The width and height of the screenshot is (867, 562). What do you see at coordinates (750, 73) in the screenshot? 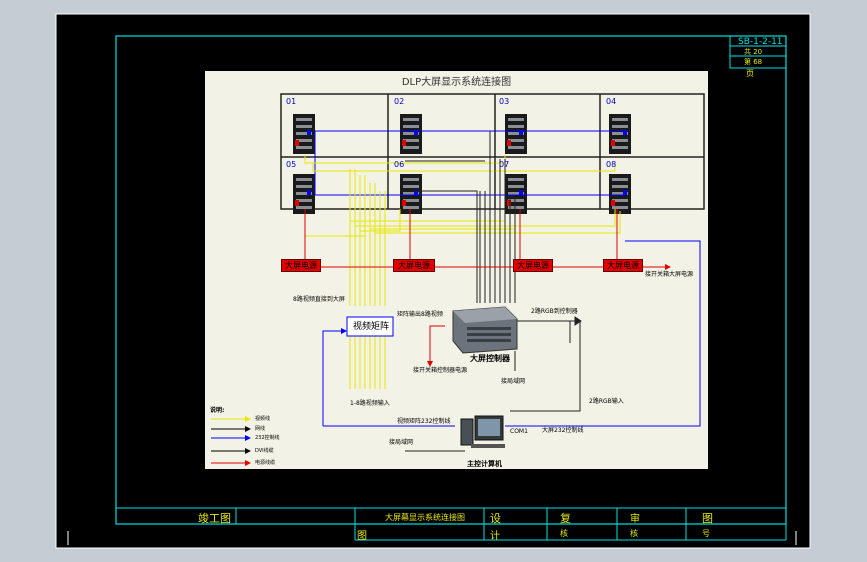
I see `page-label: 页` at bounding box center [750, 73].